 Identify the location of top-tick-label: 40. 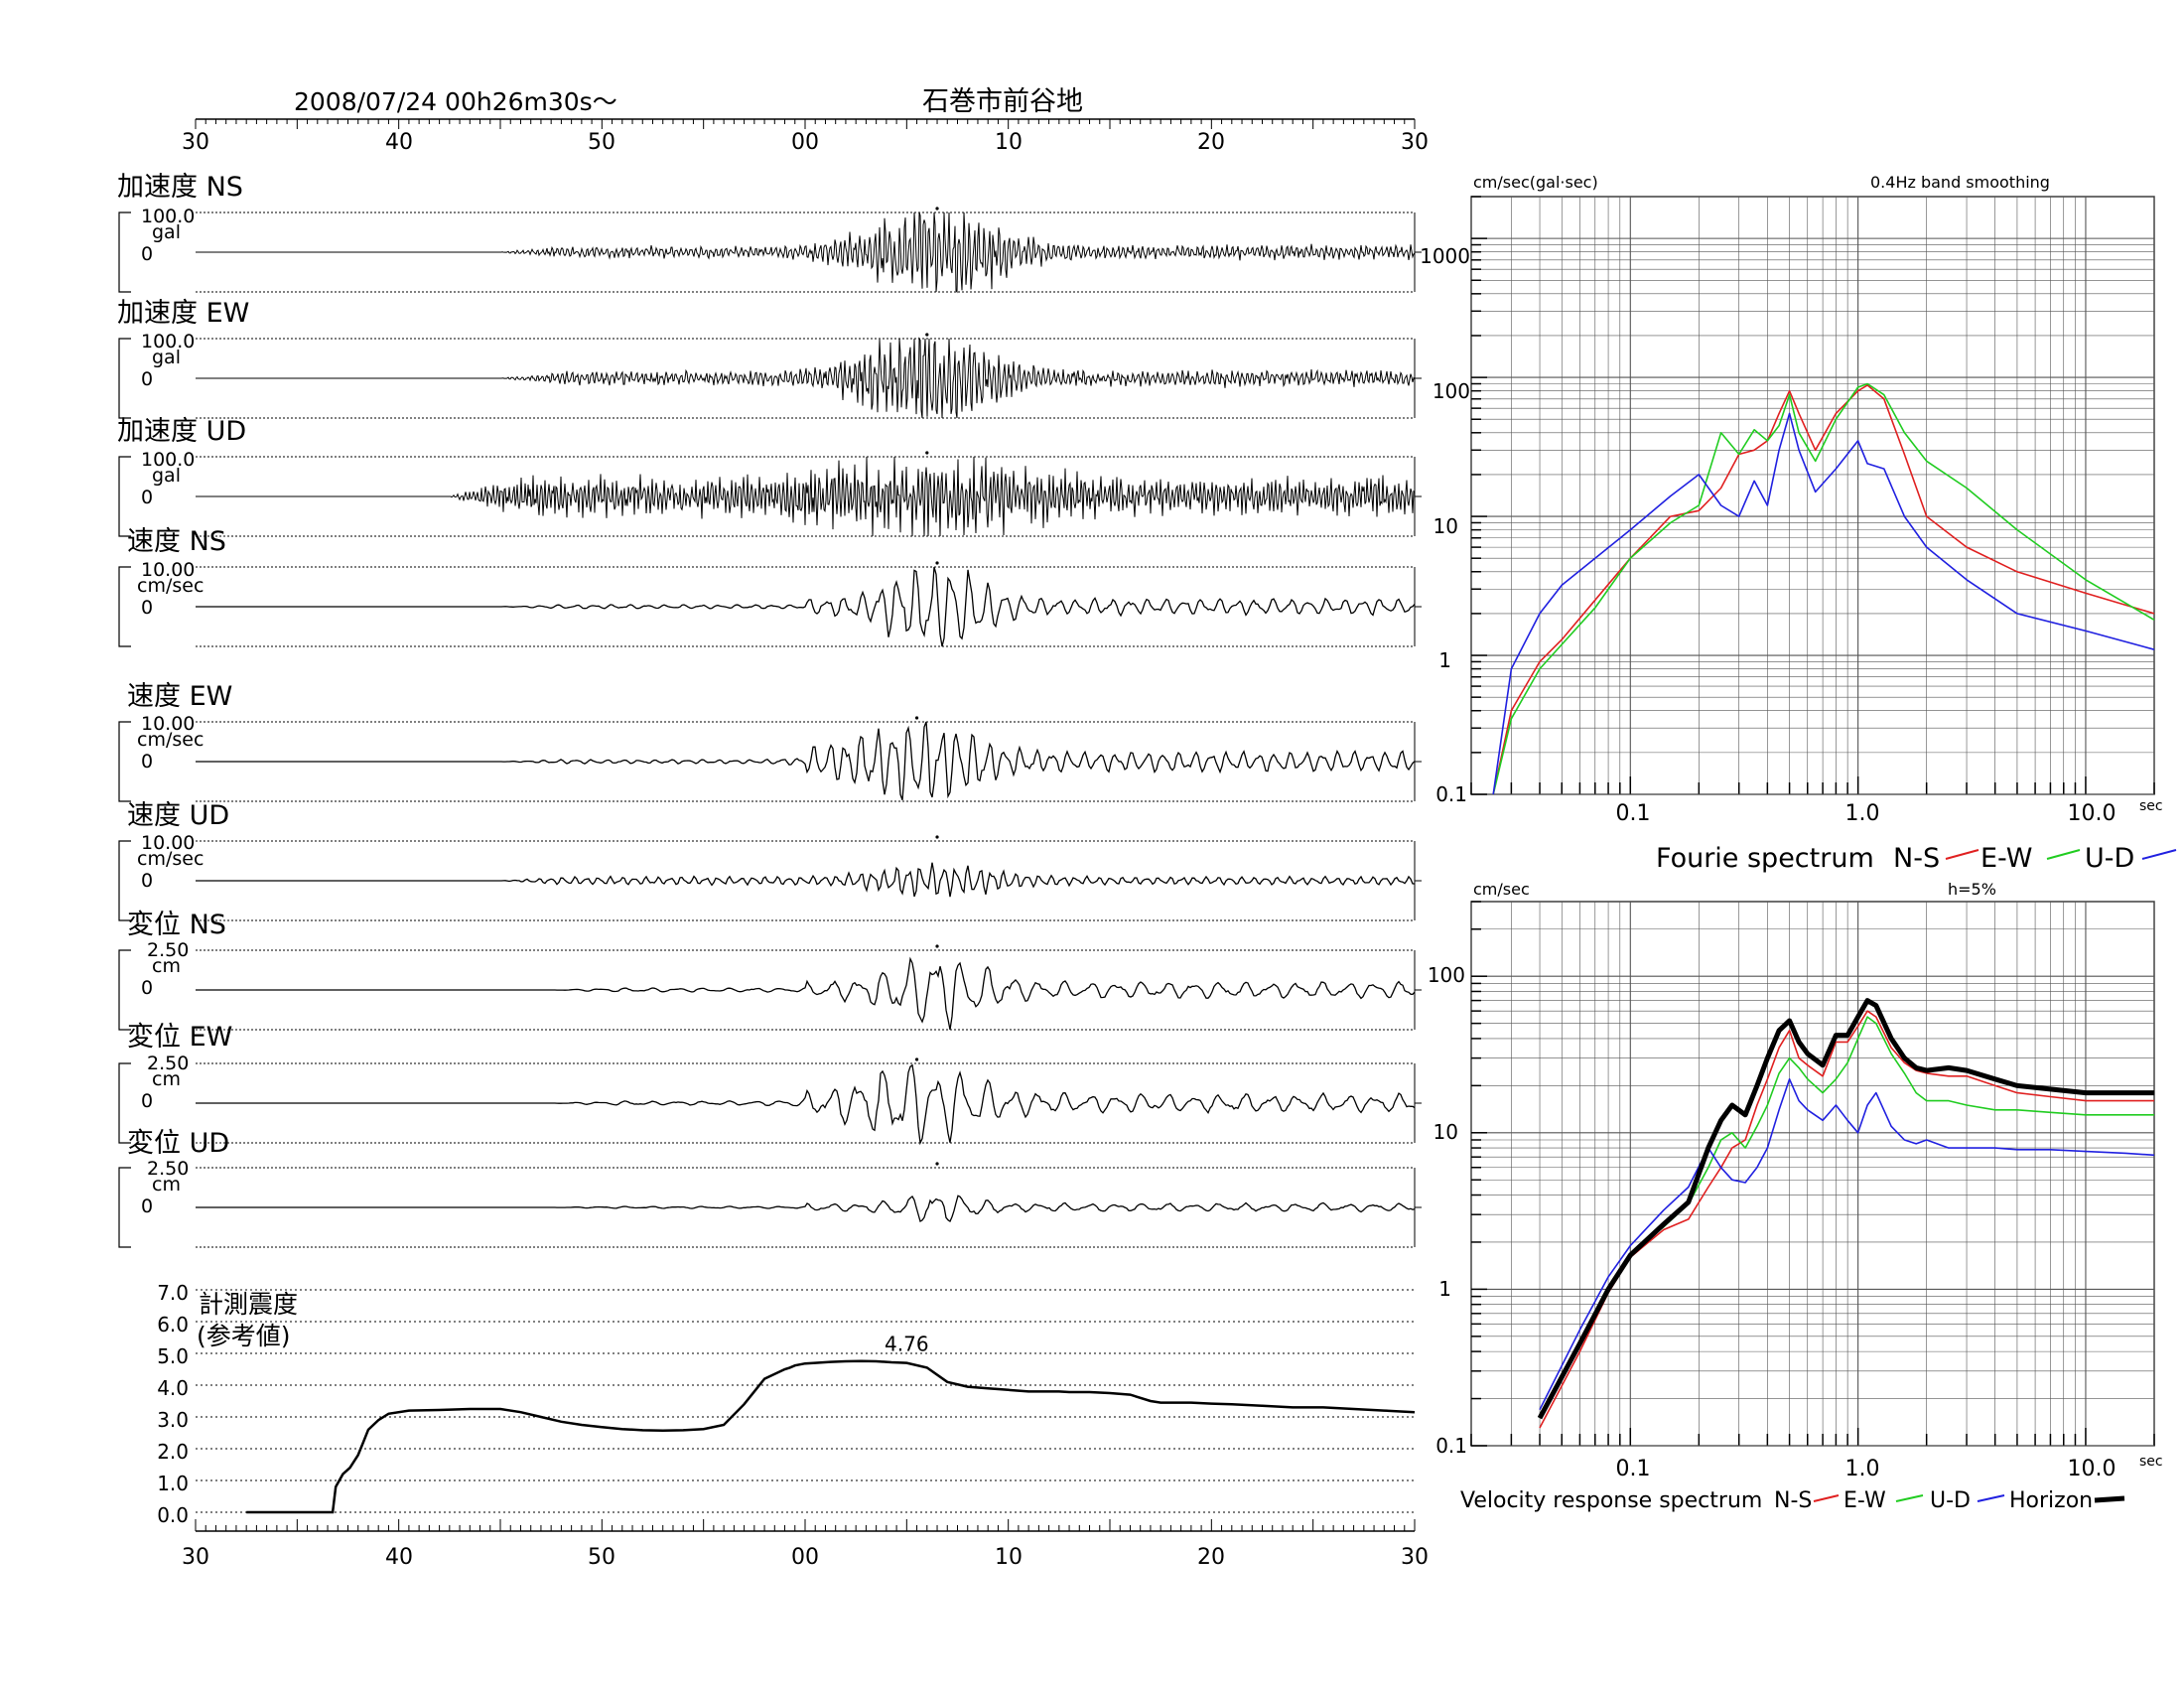
(399, 142).